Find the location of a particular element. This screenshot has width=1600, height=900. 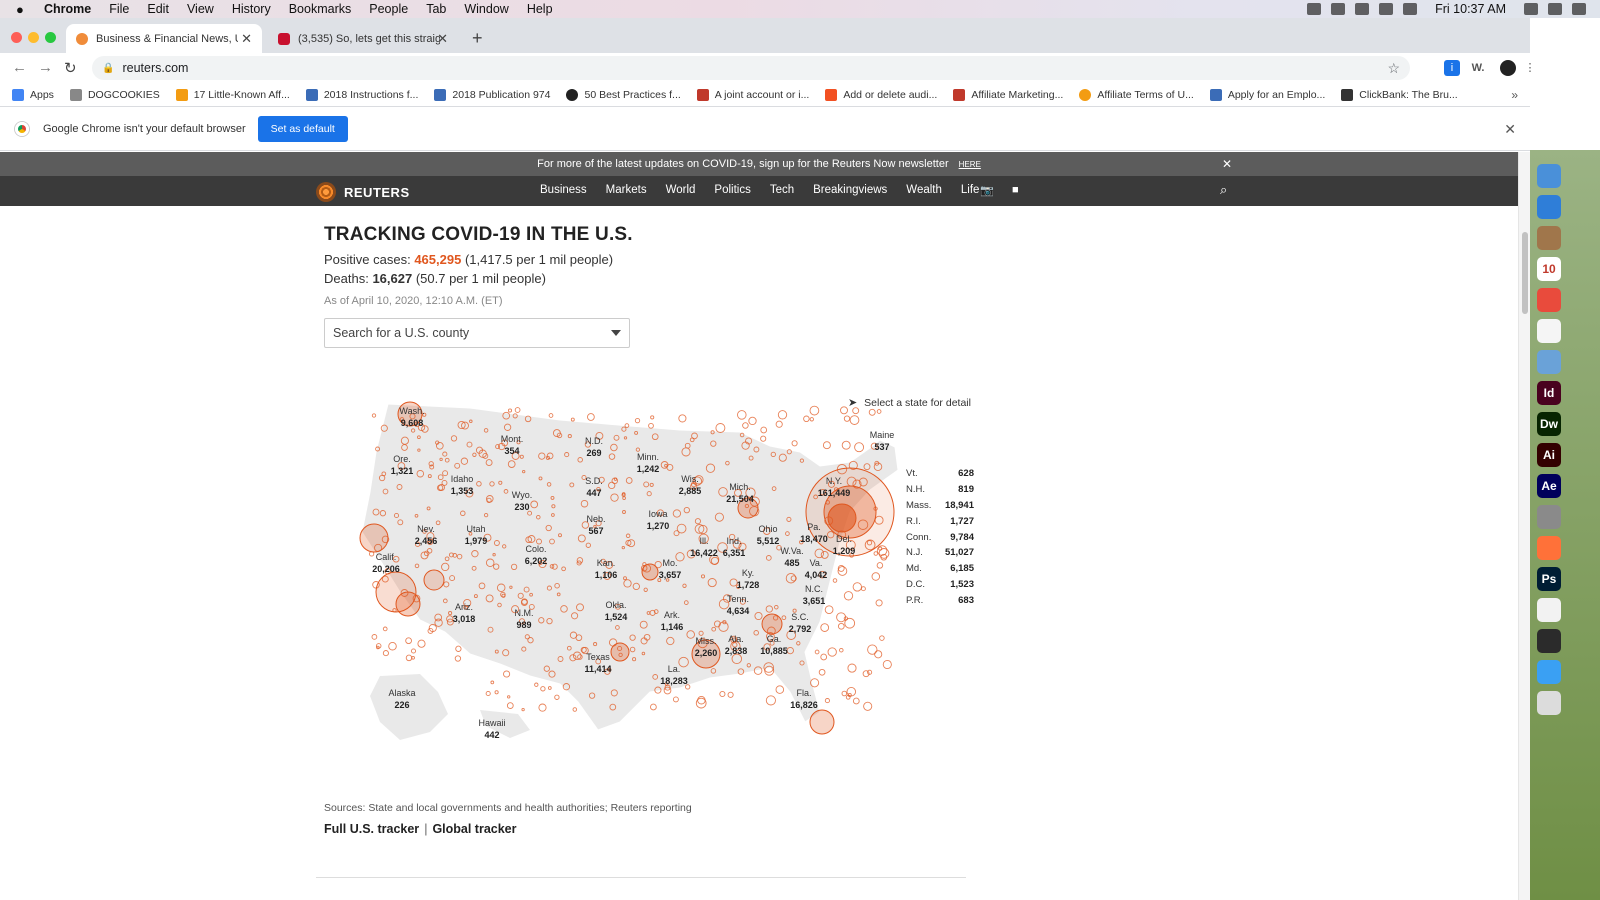

state-case-count: 447 is located at coordinates (593, 493).